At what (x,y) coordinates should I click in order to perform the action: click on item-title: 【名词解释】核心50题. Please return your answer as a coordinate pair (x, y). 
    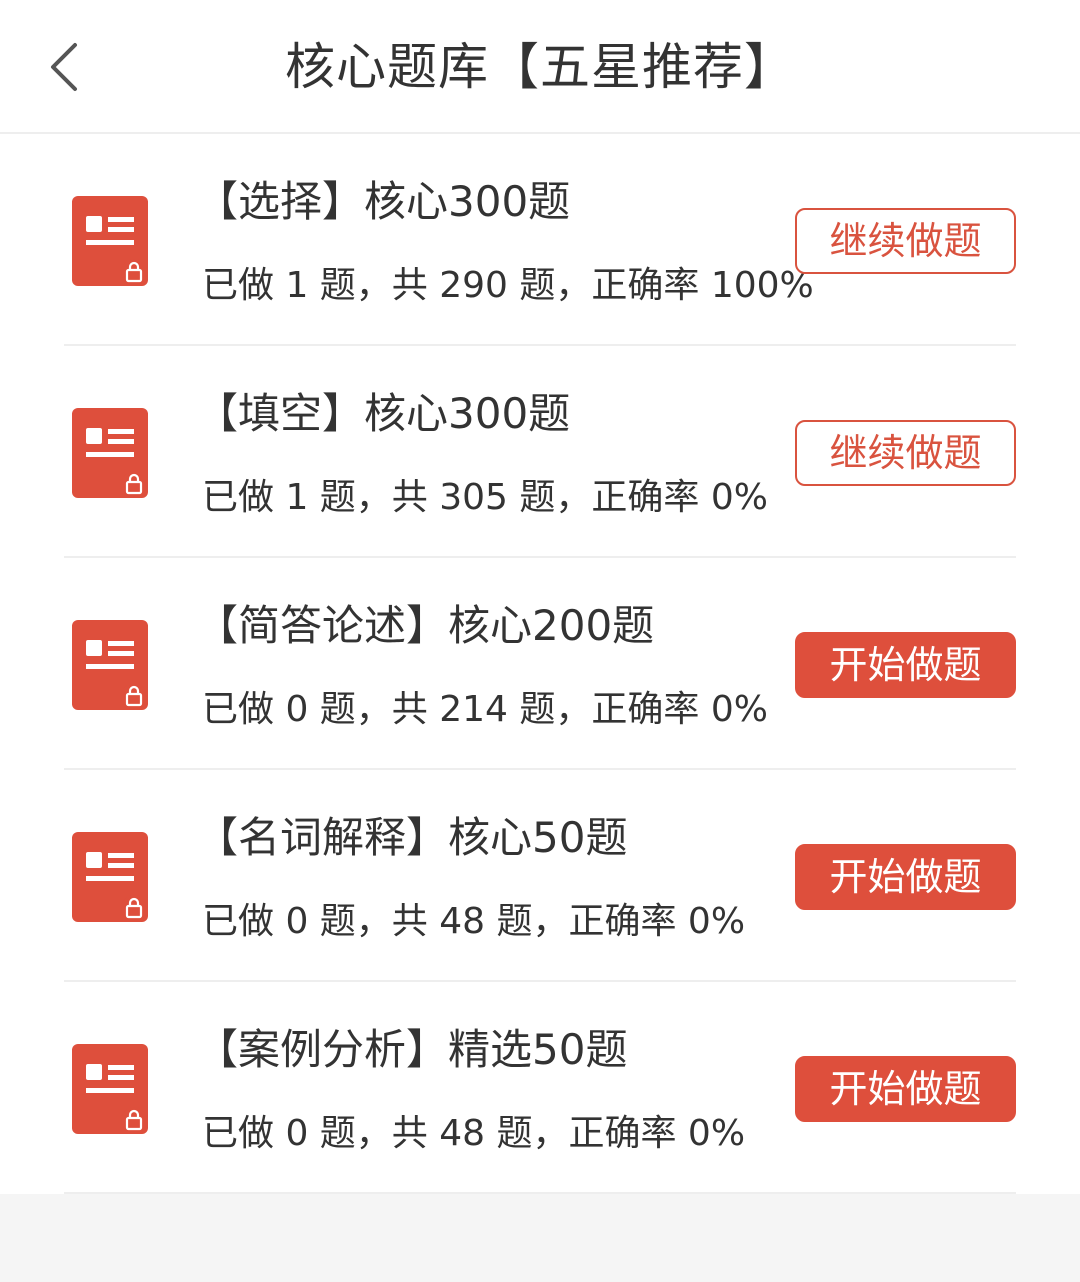
    Looking at the image, I should click on (412, 837).